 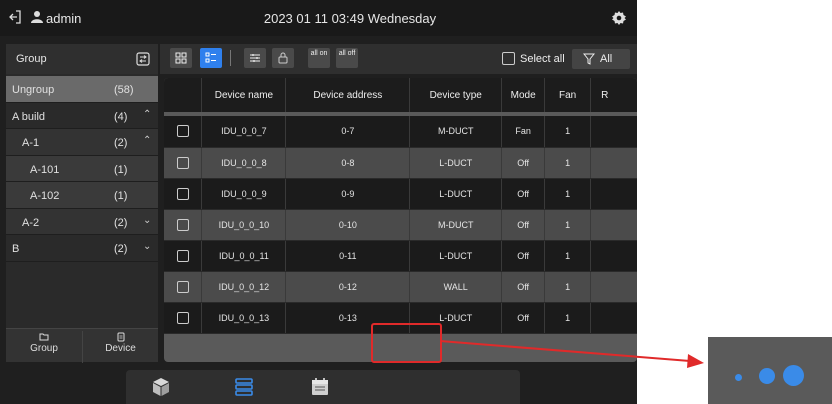 I want to click on sidebar-item-a-2: A-2 (2) ⌄, so click(x=82, y=221).